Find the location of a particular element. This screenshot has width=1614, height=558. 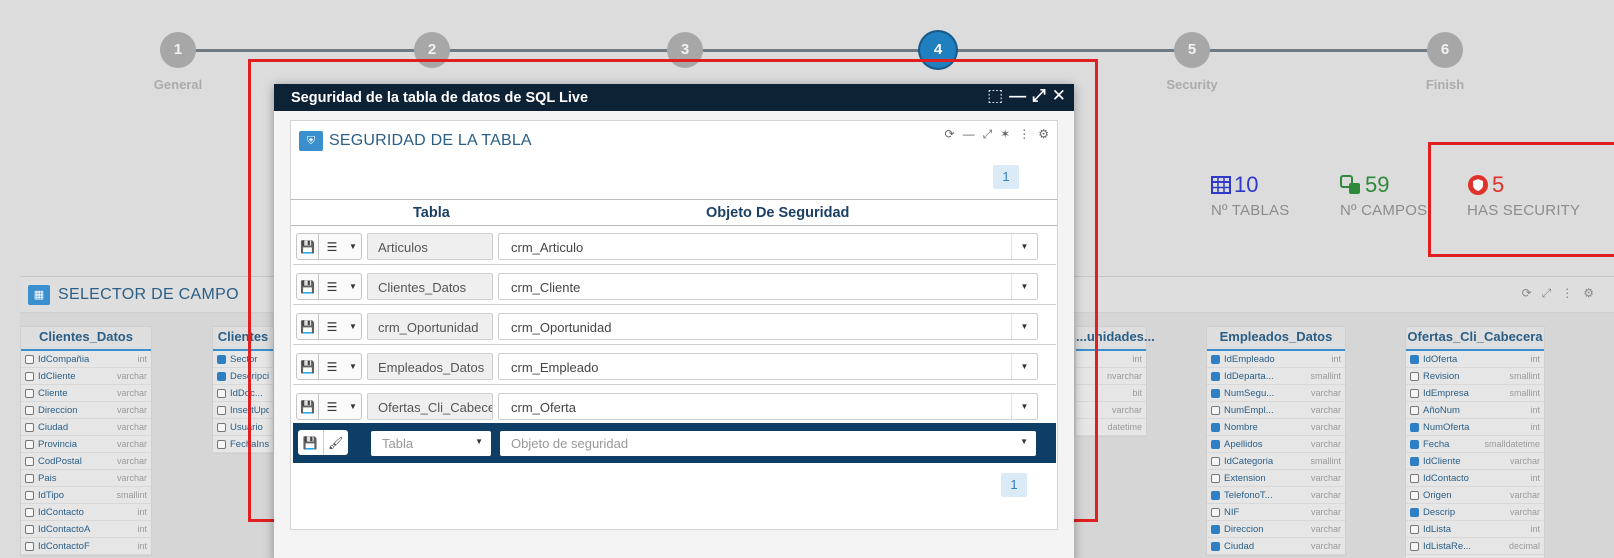

clear-brush-icon: 🖌 is located at coordinates (336, 442).